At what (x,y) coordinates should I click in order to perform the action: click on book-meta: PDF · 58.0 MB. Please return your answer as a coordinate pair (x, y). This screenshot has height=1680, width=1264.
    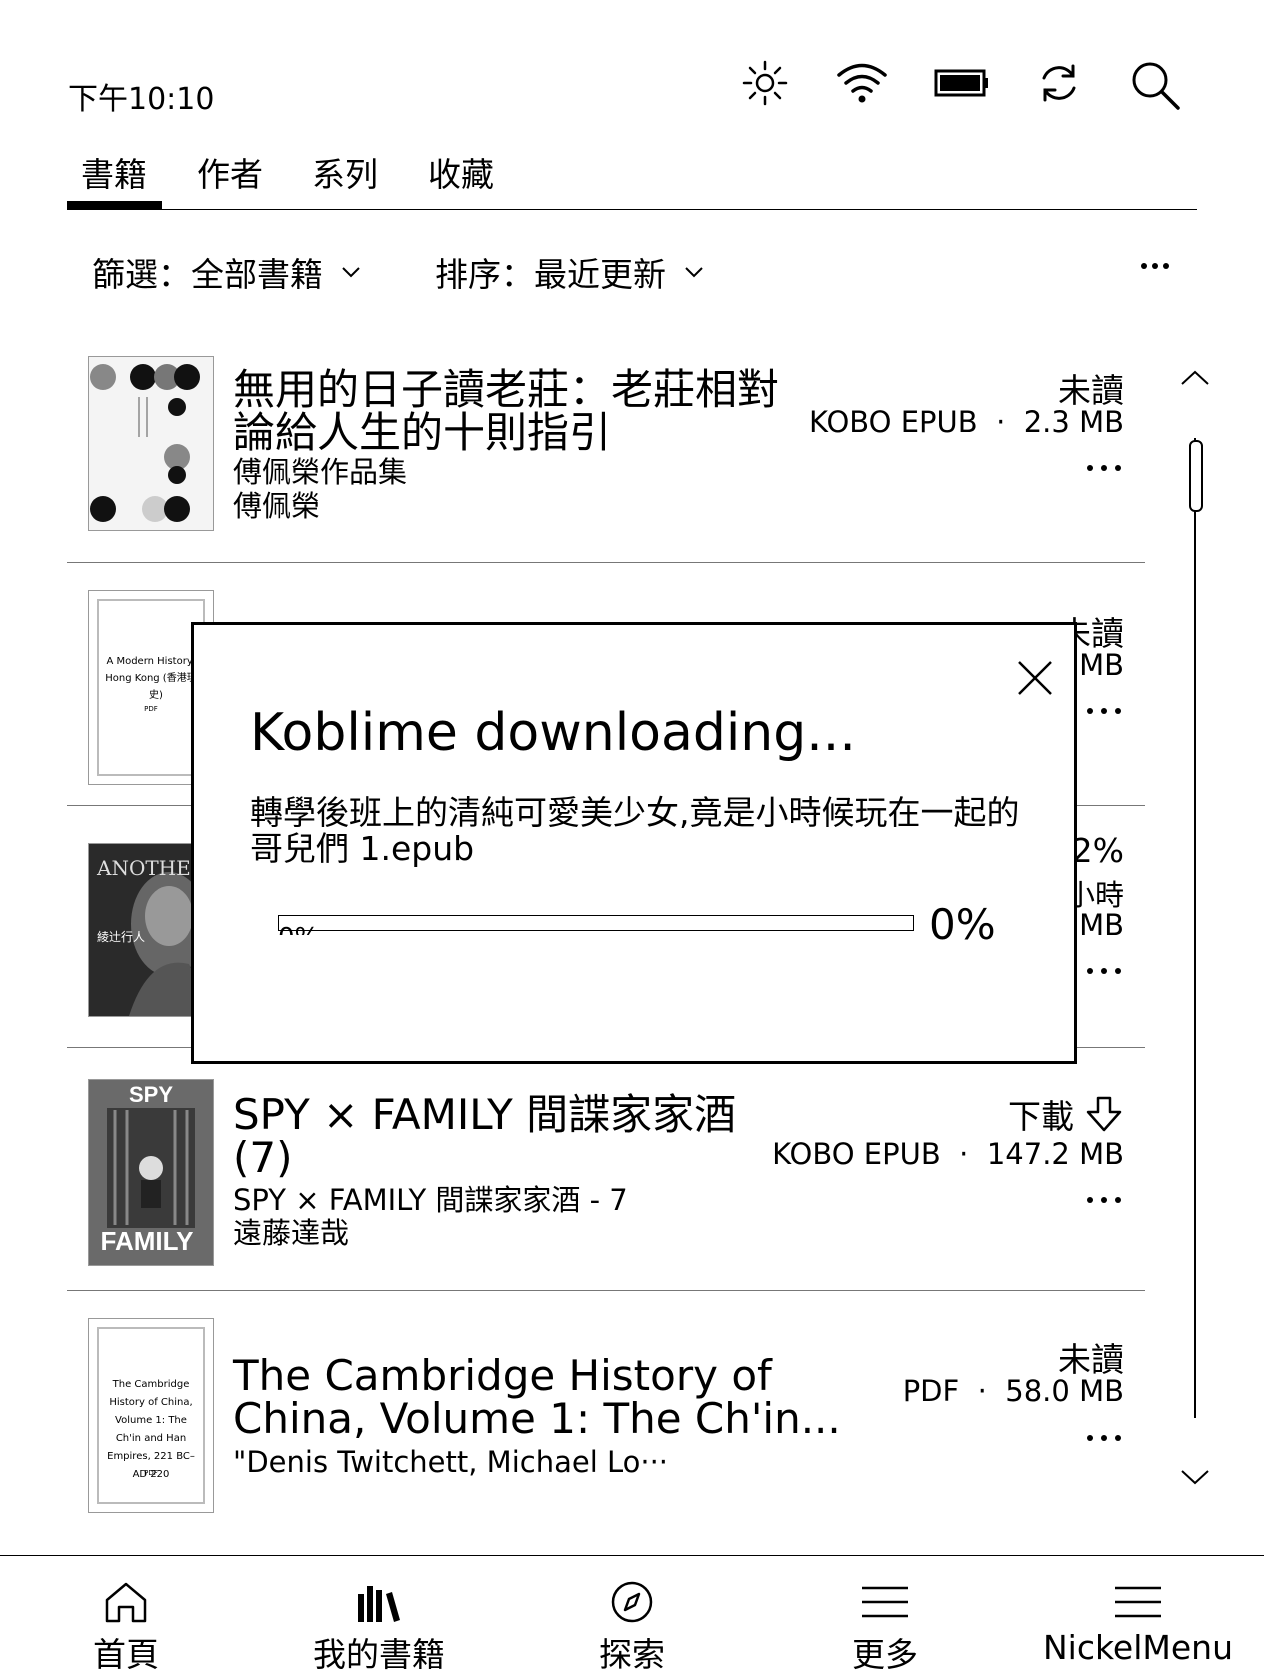
    Looking at the image, I should click on (1013, 1391).